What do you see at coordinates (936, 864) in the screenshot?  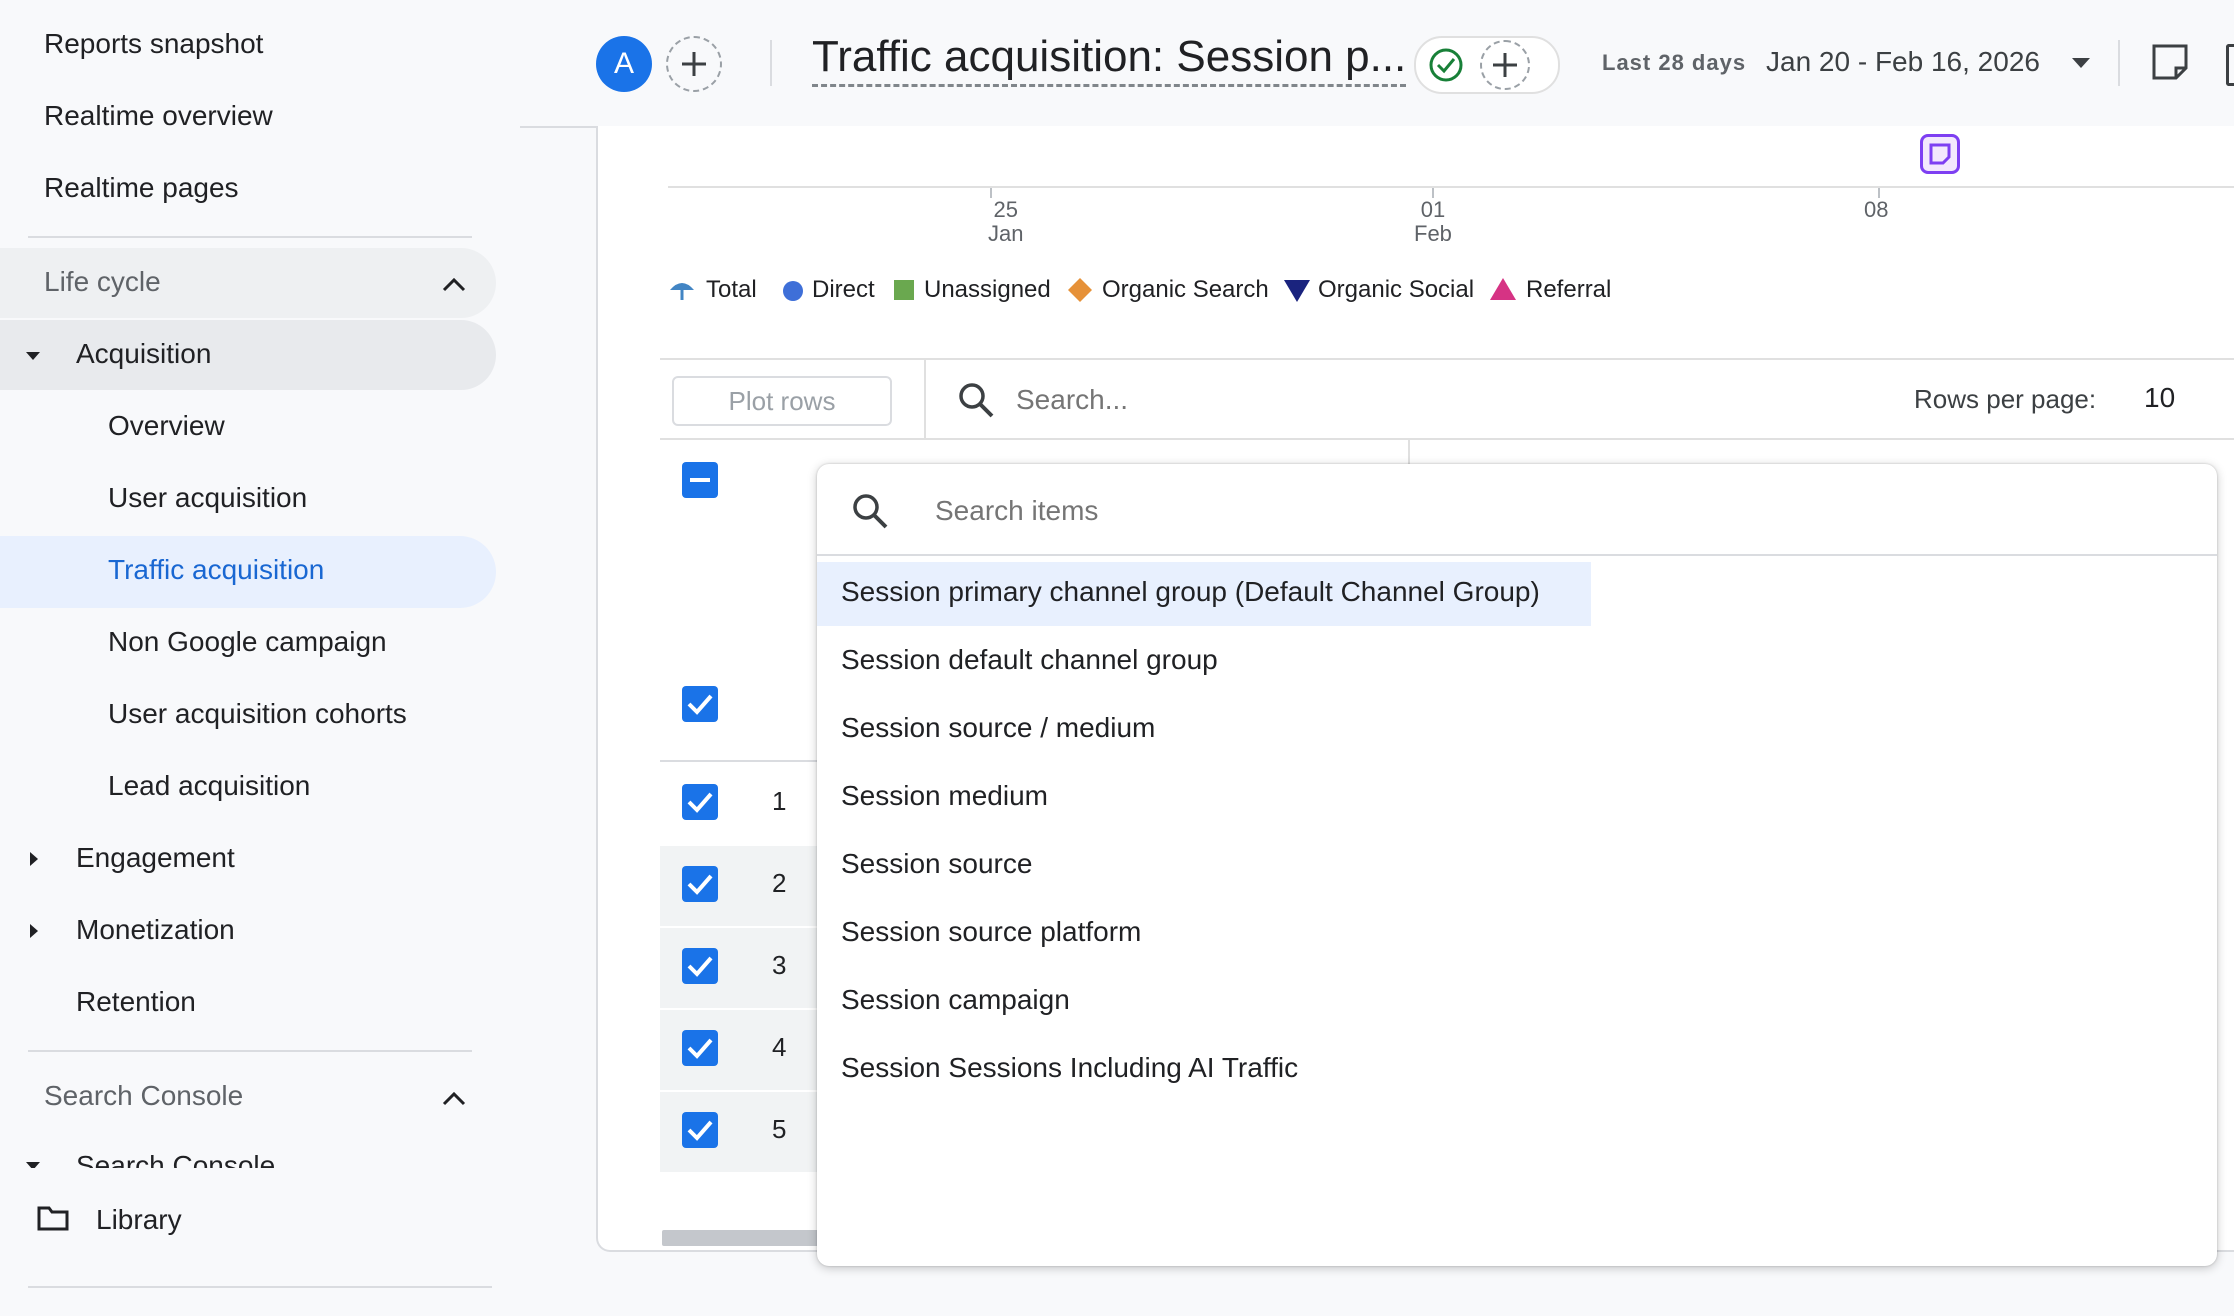 I see `dropdown-item-source: Session source` at bounding box center [936, 864].